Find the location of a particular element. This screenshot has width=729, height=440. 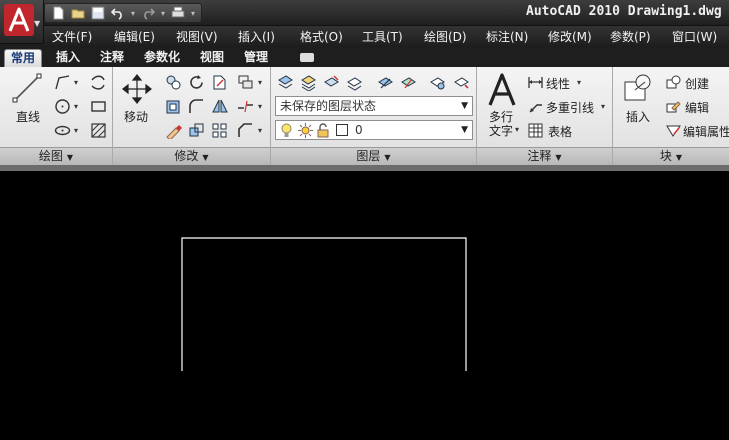

table-icon is located at coordinates (535, 130).